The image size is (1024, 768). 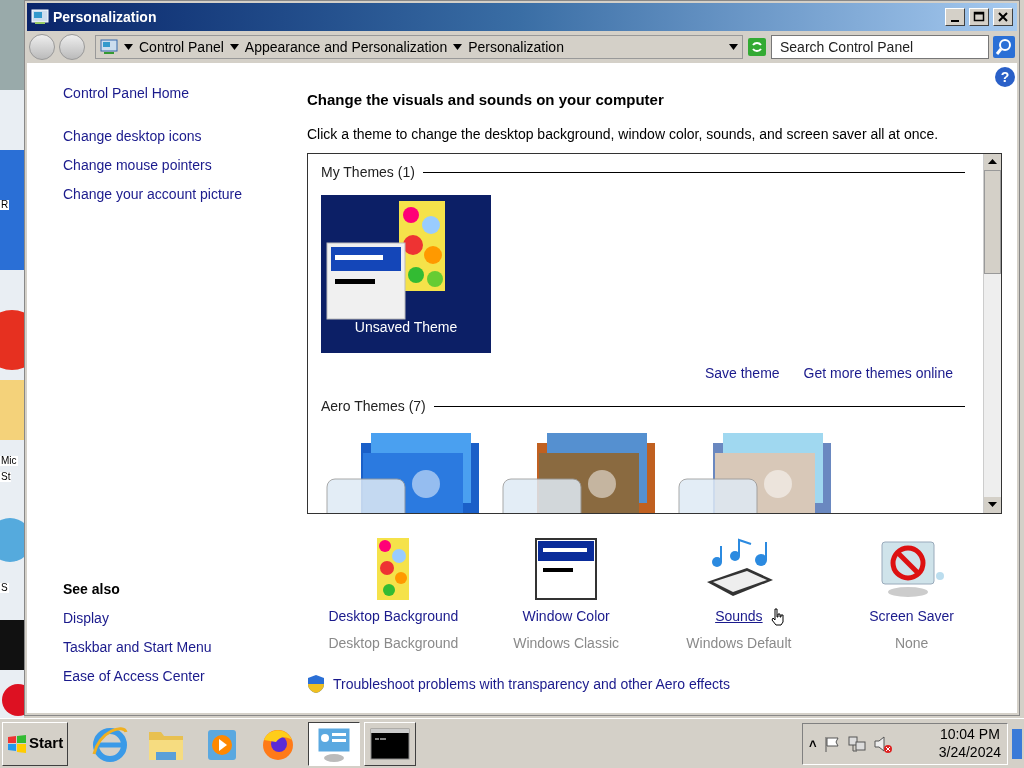 I want to click on show-desktop-button, so click(x=1017, y=743).